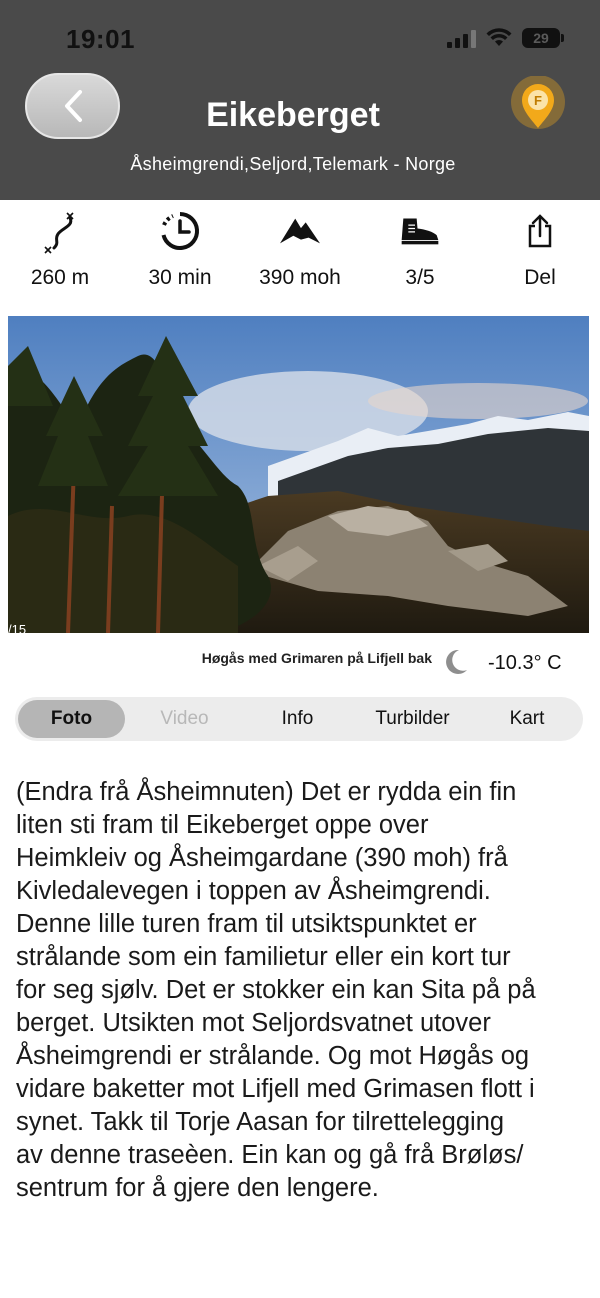  I want to click on clock-history-icon, so click(180, 231).